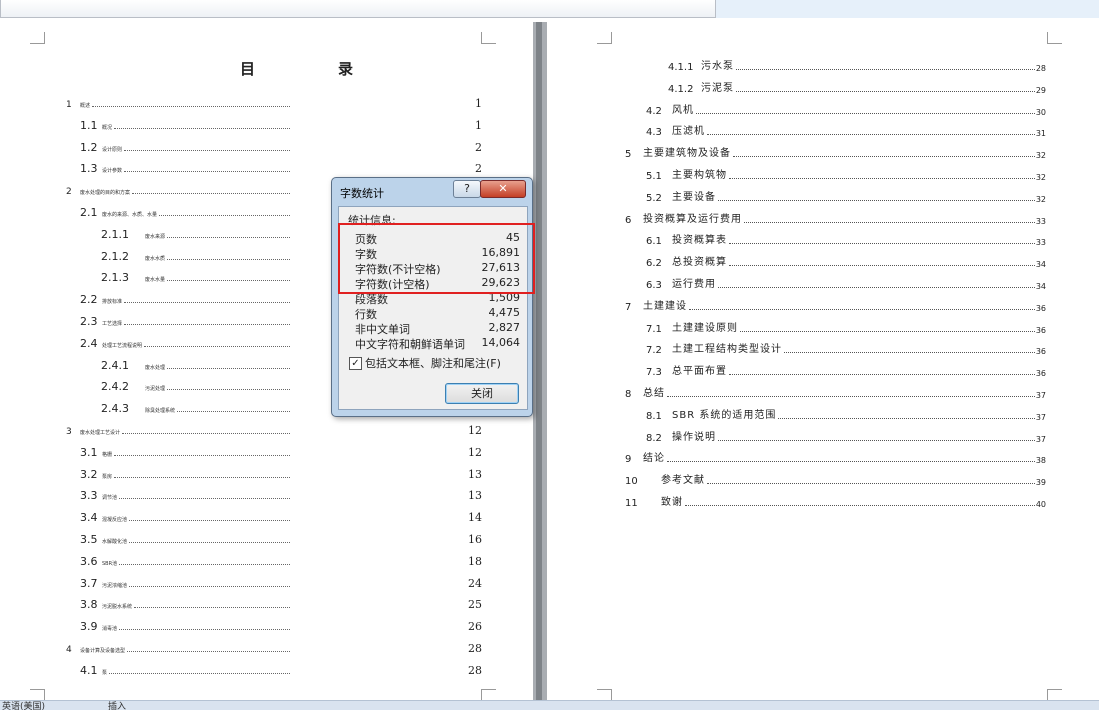 The width and height of the screenshot is (1099, 712). I want to click on toc-entry-number: 4, so click(69, 650).